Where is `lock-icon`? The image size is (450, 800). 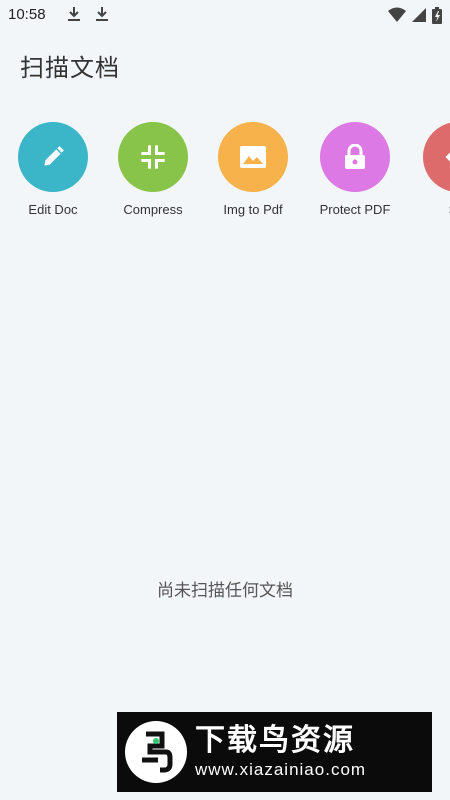
lock-icon is located at coordinates (355, 156).